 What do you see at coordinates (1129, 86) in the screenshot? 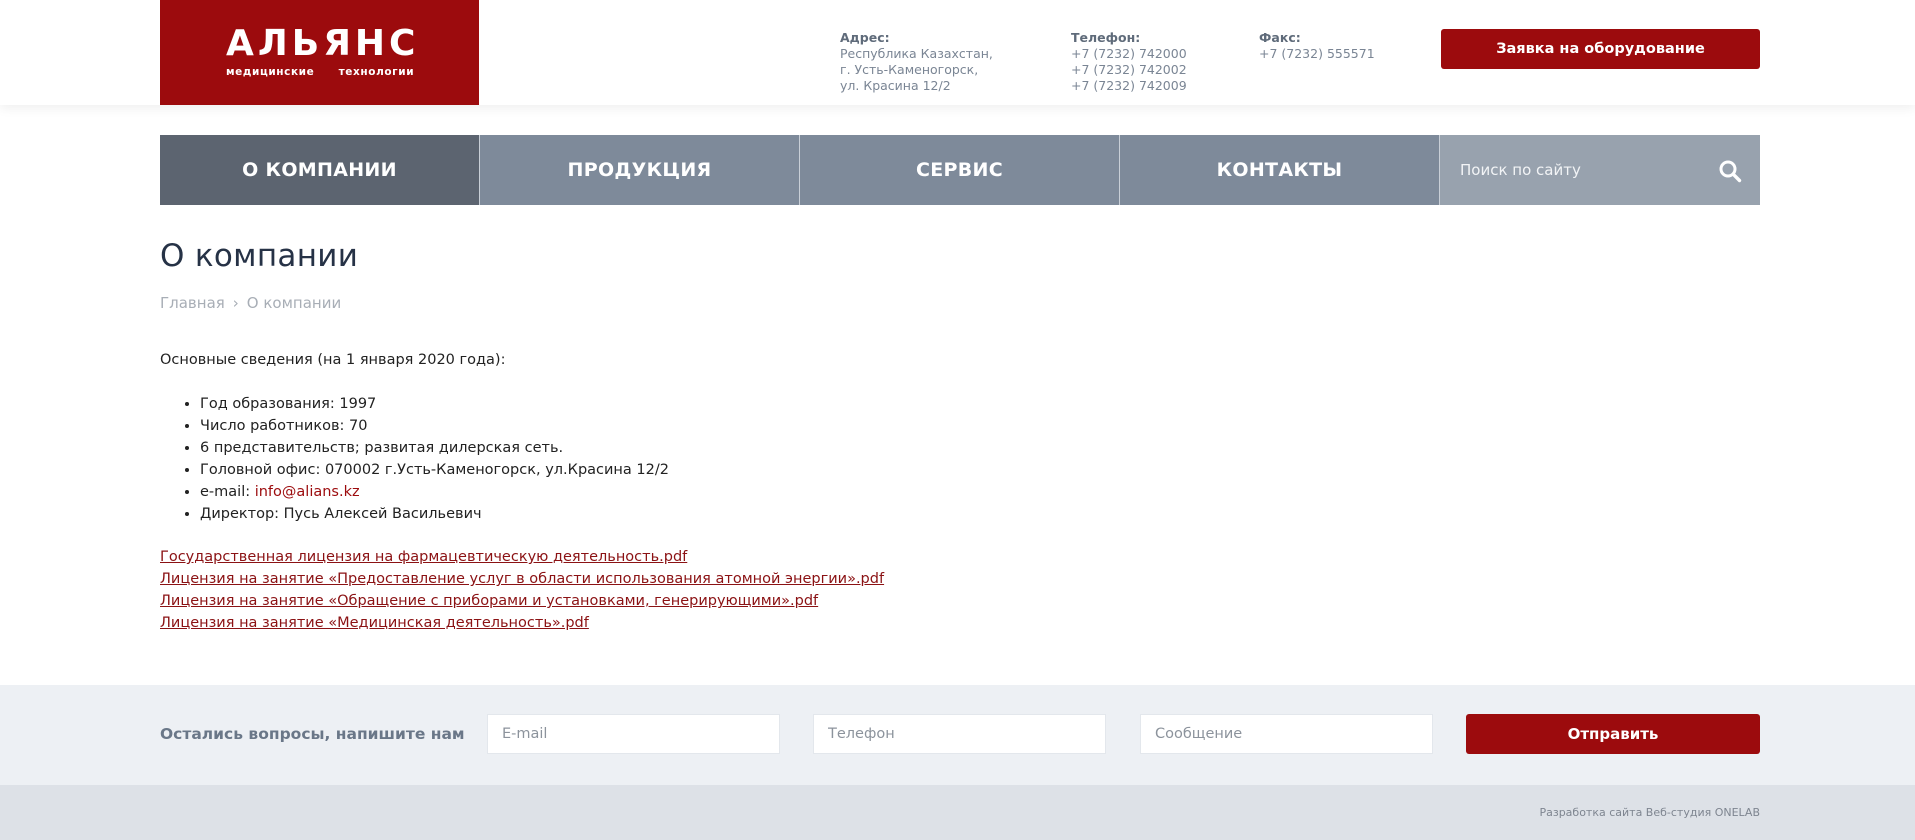
I see `phone-number: +7 (7232) 742009` at bounding box center [1129, 86].